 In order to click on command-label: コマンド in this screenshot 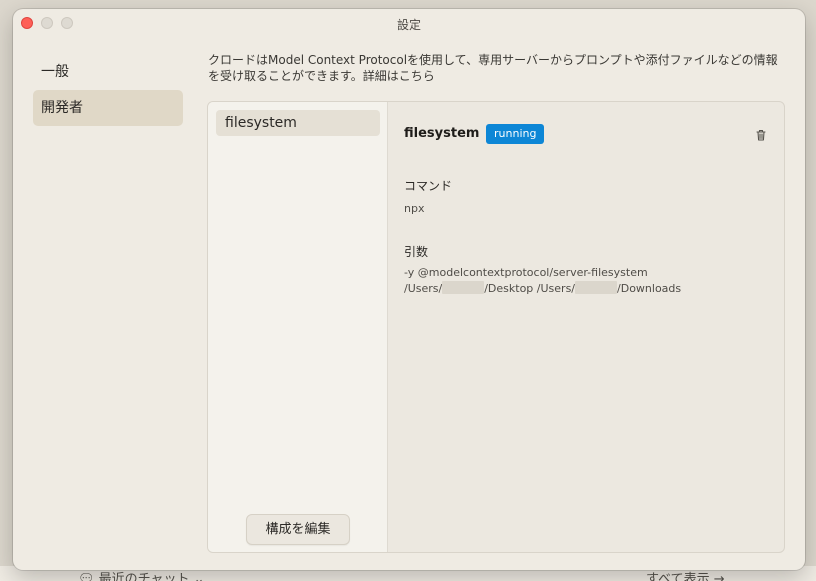, I will do `click(428, 186)`.